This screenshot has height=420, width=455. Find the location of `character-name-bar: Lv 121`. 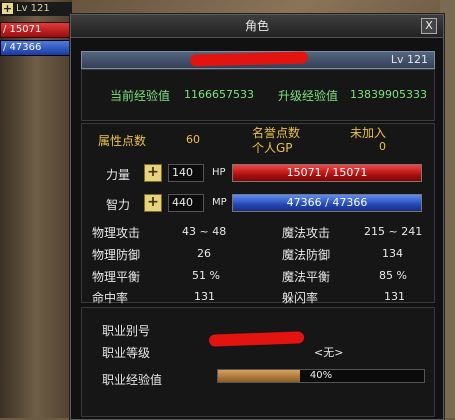

character-name-bar: Lv 121 is located at coordinates (258, 60).